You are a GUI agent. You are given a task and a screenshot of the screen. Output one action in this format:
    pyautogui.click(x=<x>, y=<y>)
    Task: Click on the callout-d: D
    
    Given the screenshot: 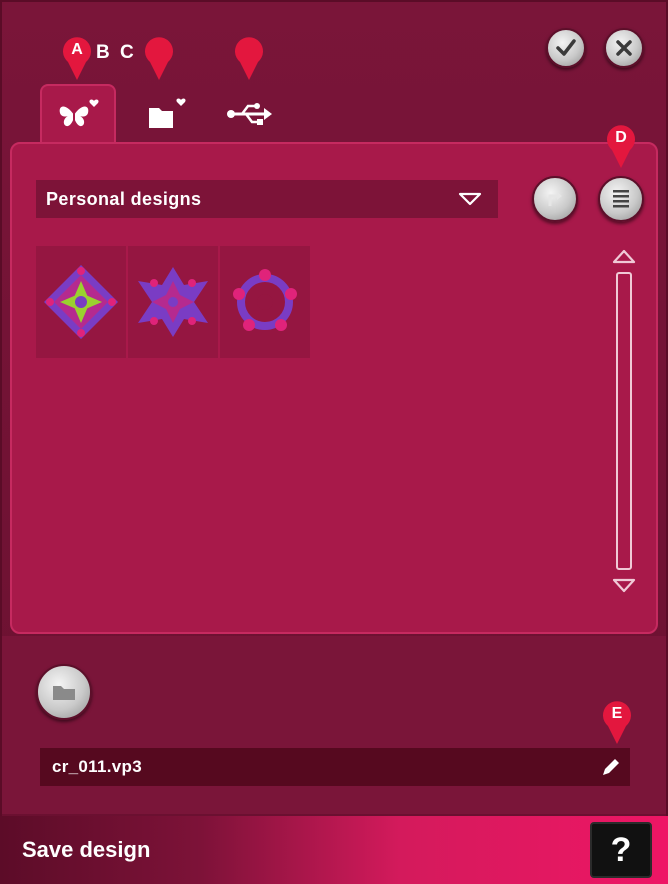 What is the action you would take?
    pyautogui.click(x=621, y=147)
    